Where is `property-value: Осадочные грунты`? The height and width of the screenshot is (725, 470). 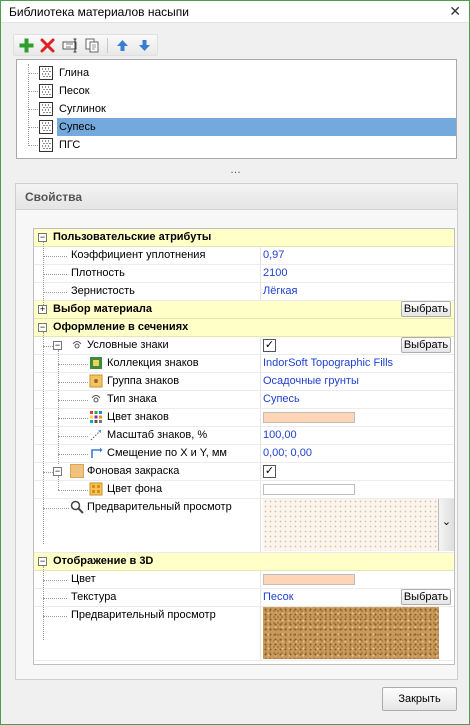
property-value: Осадочные грунты is located at coordinates (311, 381).